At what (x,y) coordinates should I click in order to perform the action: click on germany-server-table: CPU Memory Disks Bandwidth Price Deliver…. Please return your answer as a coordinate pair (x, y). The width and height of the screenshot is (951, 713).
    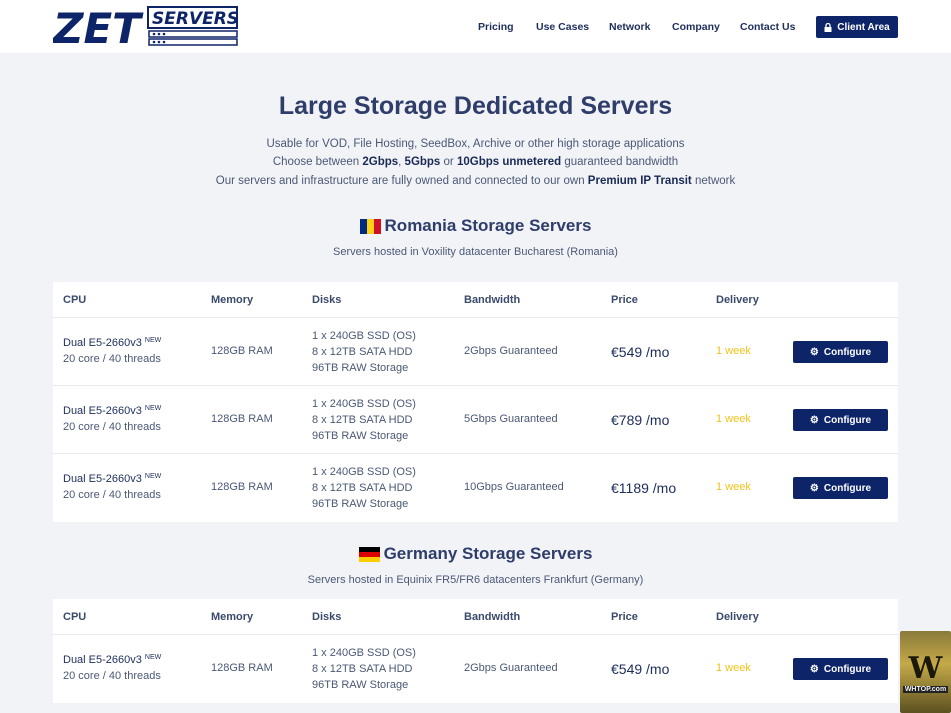
    Looking at the image, I should click on (475, 651).